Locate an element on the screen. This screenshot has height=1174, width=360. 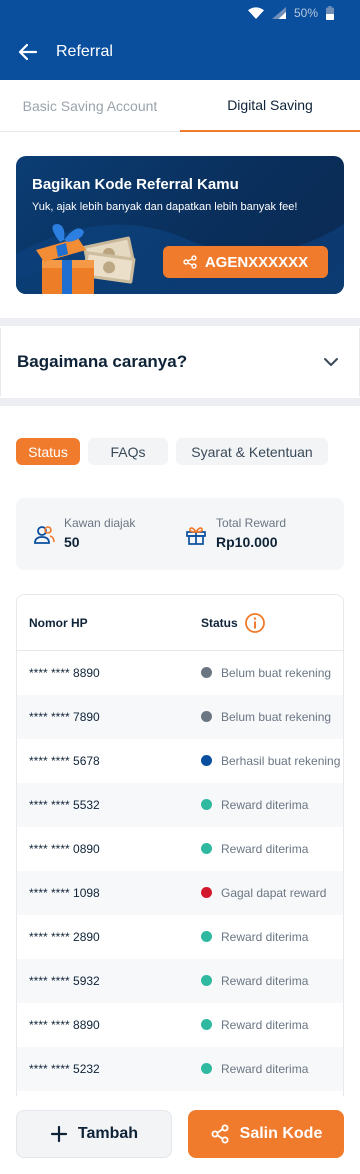
table-row: **** **** 7890 Belum buat rekening is located at coordinates (180, 717).